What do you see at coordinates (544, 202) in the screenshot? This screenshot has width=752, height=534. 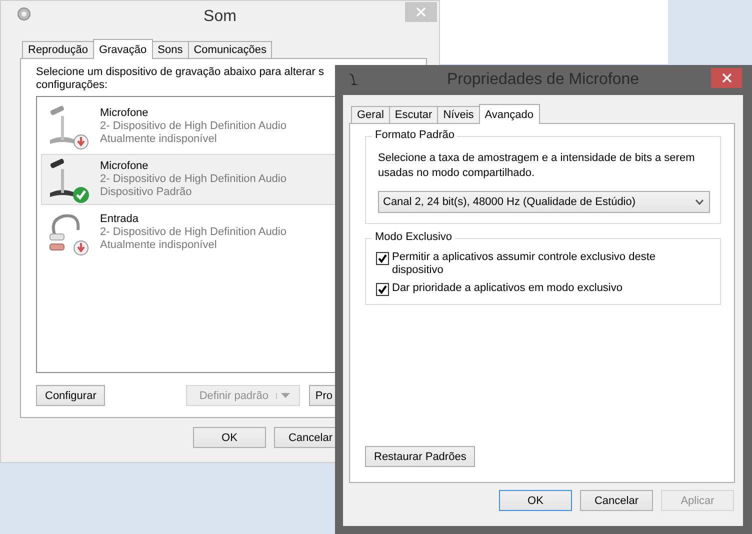 I see `format-dropdown: Canal 2, 24 bit(s), 48000 Hz (Qualidade de Estúdio)` at bounding box center [544, 202].